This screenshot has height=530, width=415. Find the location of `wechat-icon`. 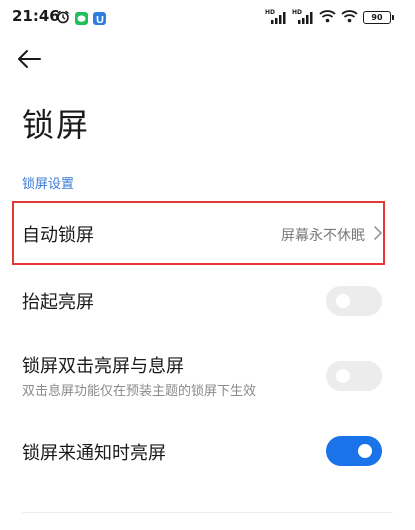

wechat-icon is located at coordinates (81, 18).